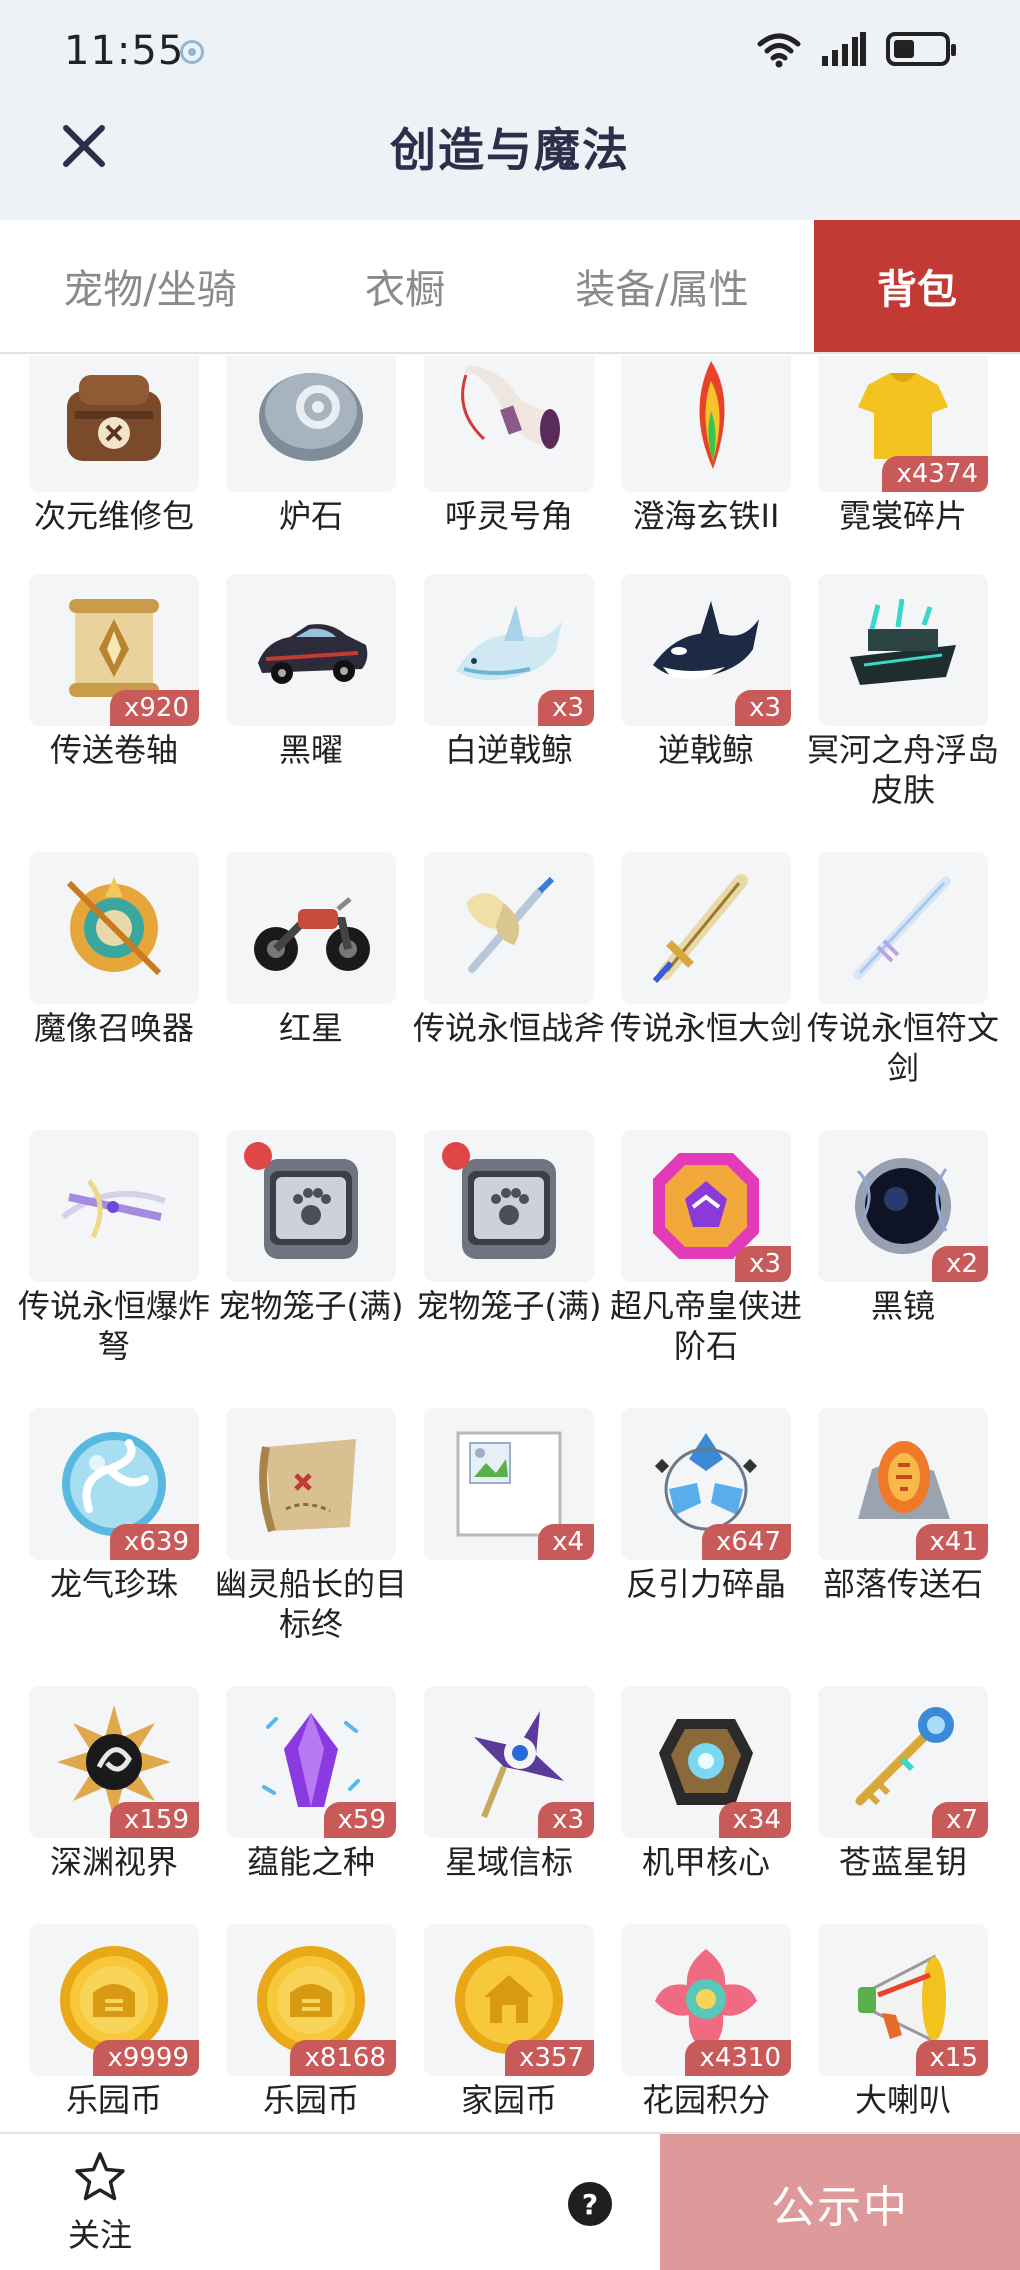 Image resolution: width=1020 pixels, height=2270 pixels. What do you see at coordinates (902, 1862) in the screenshot?
I see `item-name: 苍蓝星钥` at bounding box center [902, 1862].